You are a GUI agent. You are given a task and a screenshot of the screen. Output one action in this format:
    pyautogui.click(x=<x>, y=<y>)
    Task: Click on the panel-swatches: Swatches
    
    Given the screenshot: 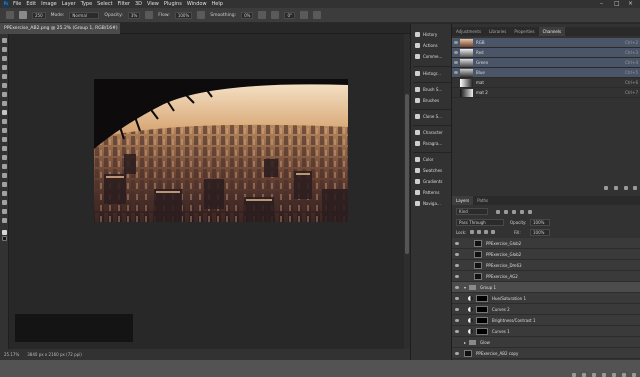 What is the action you would take?
    pyautogui.click(x=428, y=170)
    